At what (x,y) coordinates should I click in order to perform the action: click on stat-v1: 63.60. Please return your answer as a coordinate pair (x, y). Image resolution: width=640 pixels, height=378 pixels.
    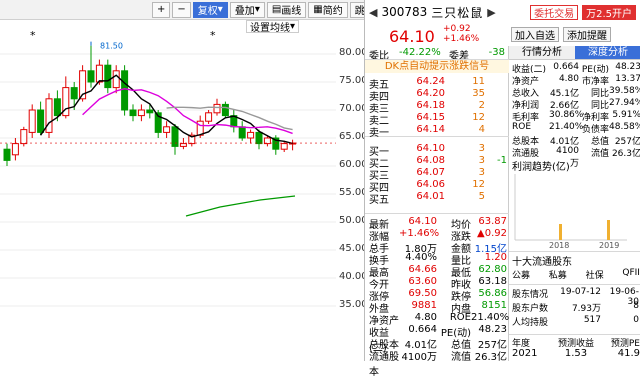
    Looking at the image, I should click on (422, 281).